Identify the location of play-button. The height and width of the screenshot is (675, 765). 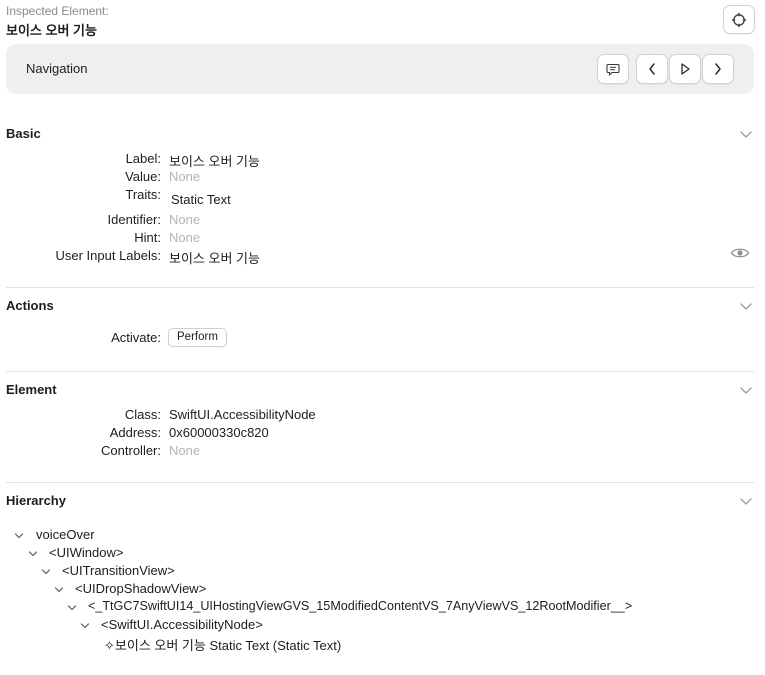
(685, 69).